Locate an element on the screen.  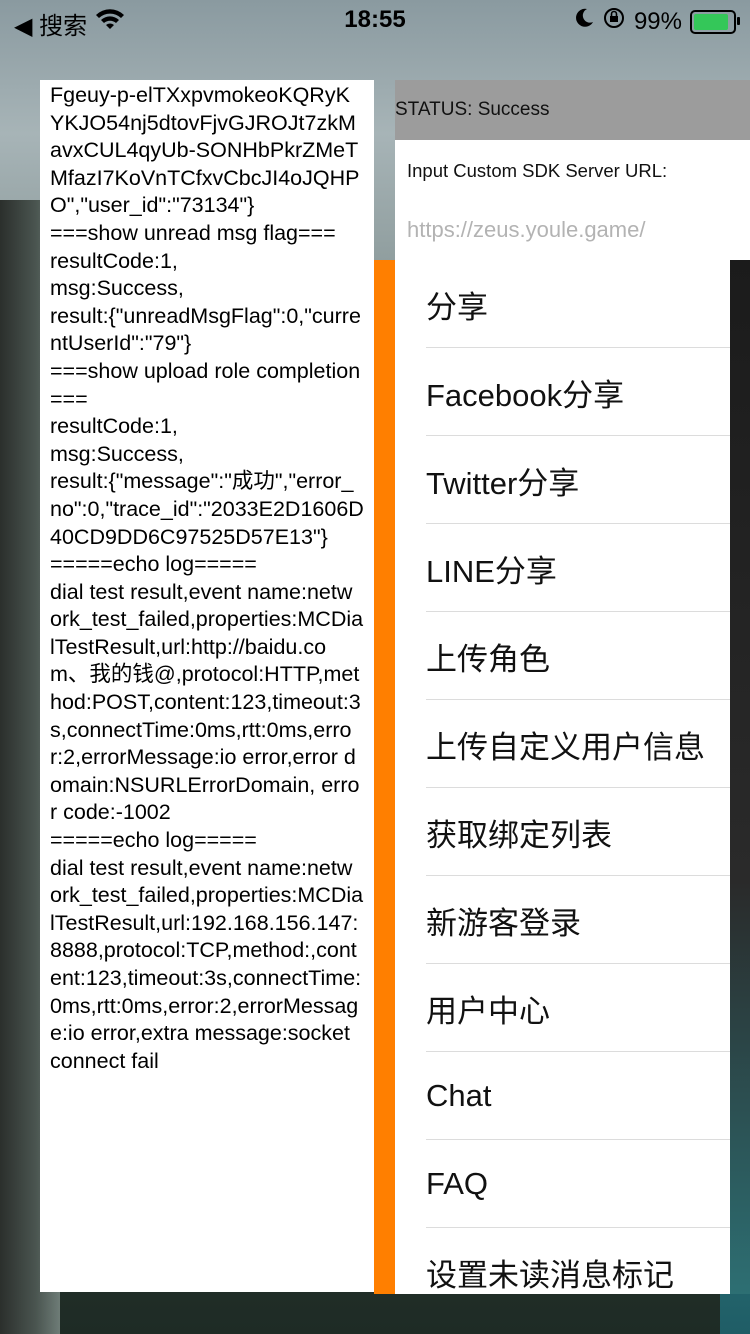
battery-percent: 99% is located at coordinates (657, 21).